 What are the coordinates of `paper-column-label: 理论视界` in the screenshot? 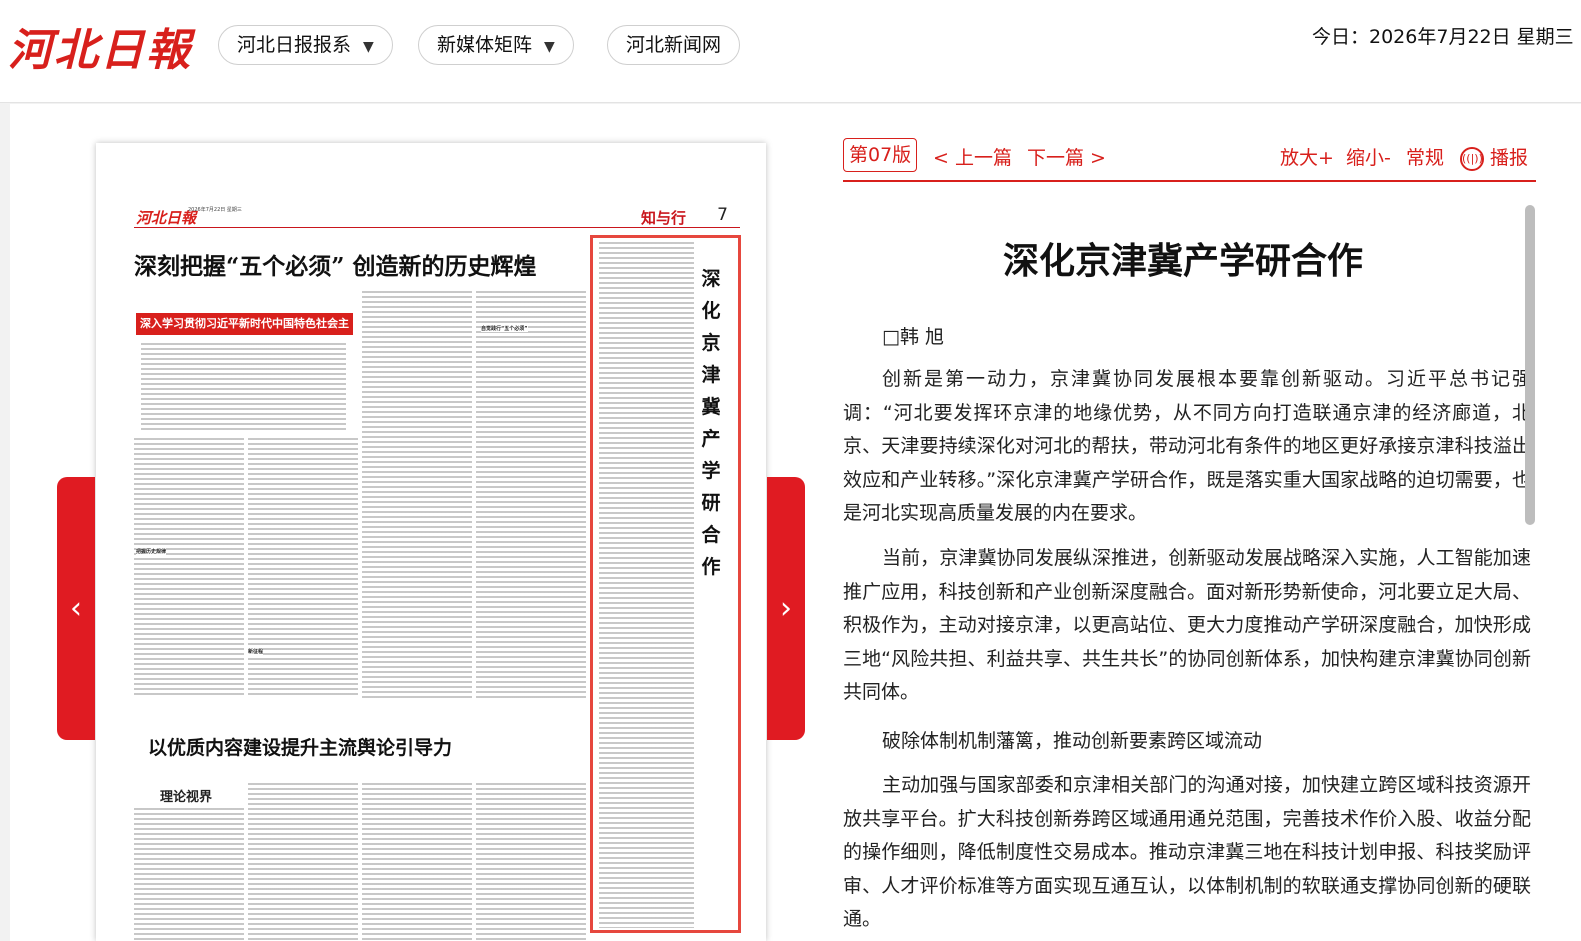 It's located at (186, 797).